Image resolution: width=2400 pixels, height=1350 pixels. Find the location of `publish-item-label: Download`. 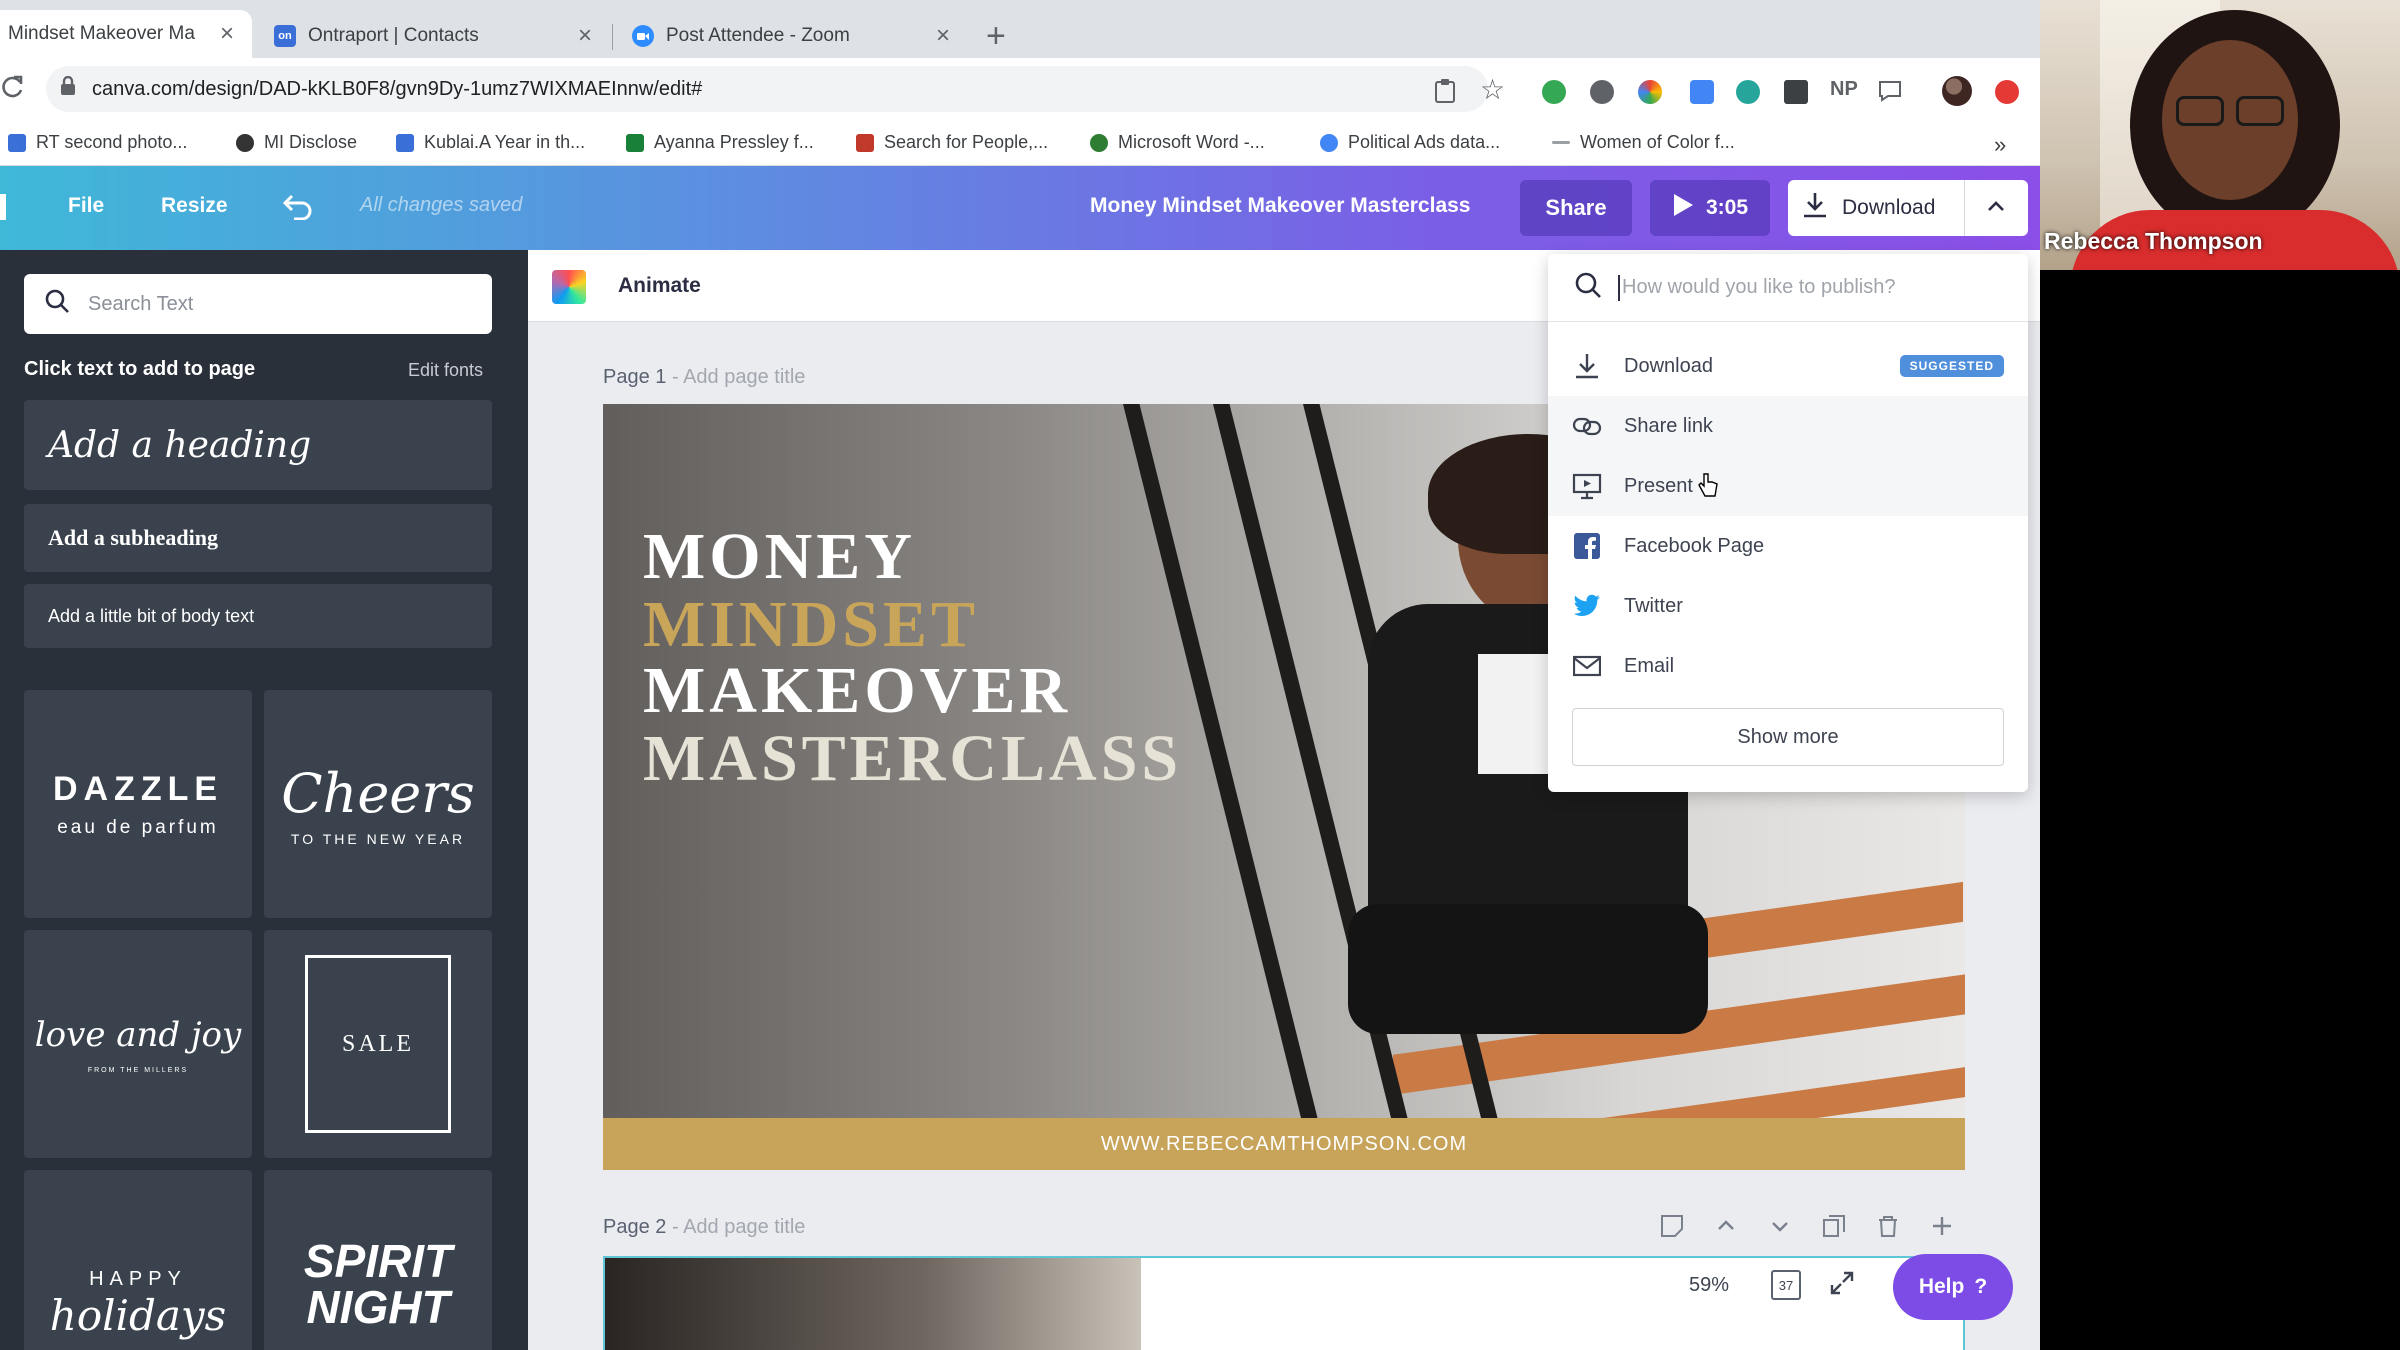

publish-item-label: Download is located at coordinates (1668, 365).